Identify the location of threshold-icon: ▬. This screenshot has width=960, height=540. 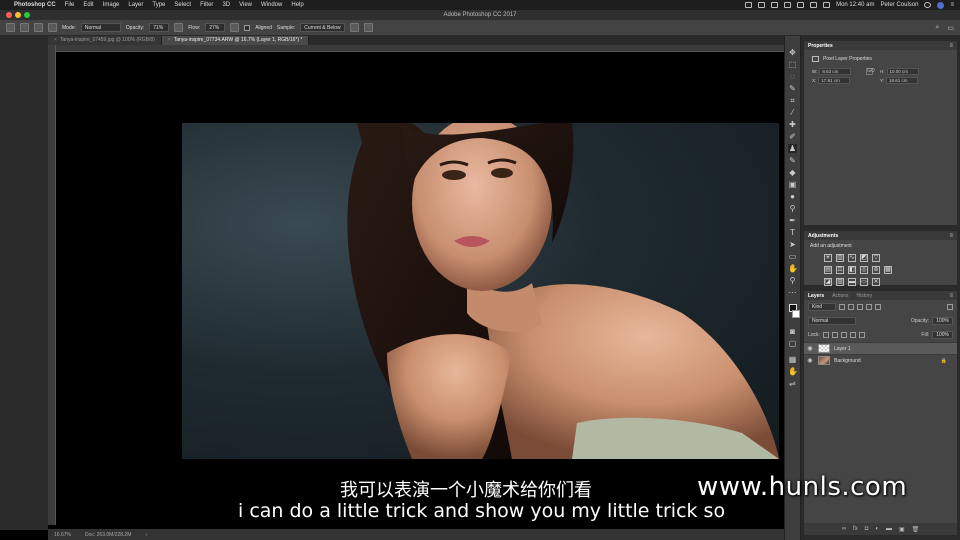
(852, 282).